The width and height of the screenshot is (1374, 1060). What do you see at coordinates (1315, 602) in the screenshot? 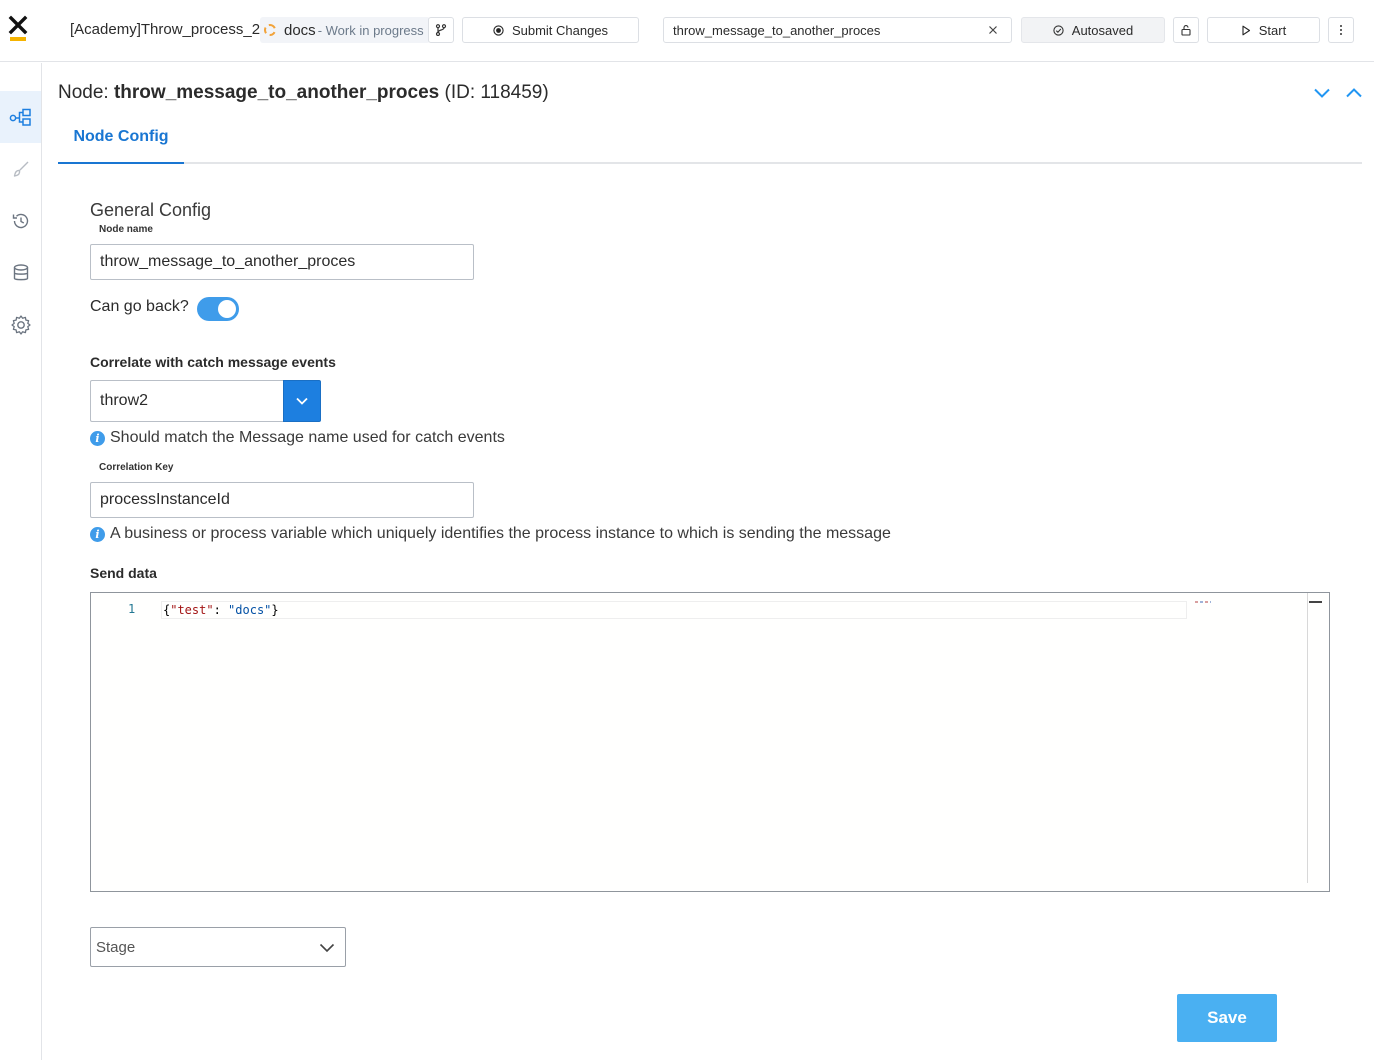
I see `editor-scrollbar-marker` at bounding box center [1315, 602].